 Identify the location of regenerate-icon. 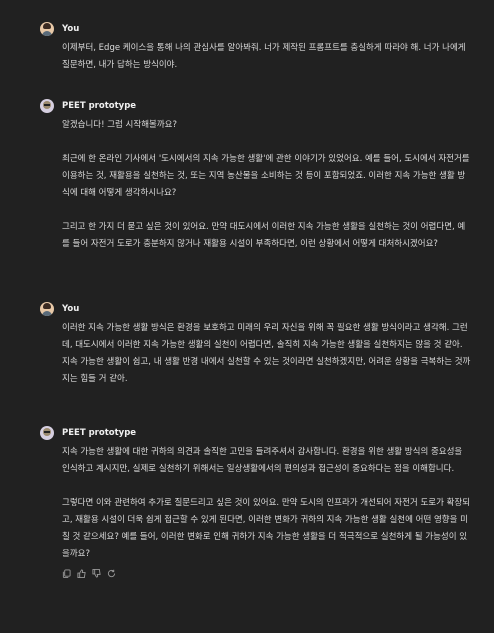
(111, 573).